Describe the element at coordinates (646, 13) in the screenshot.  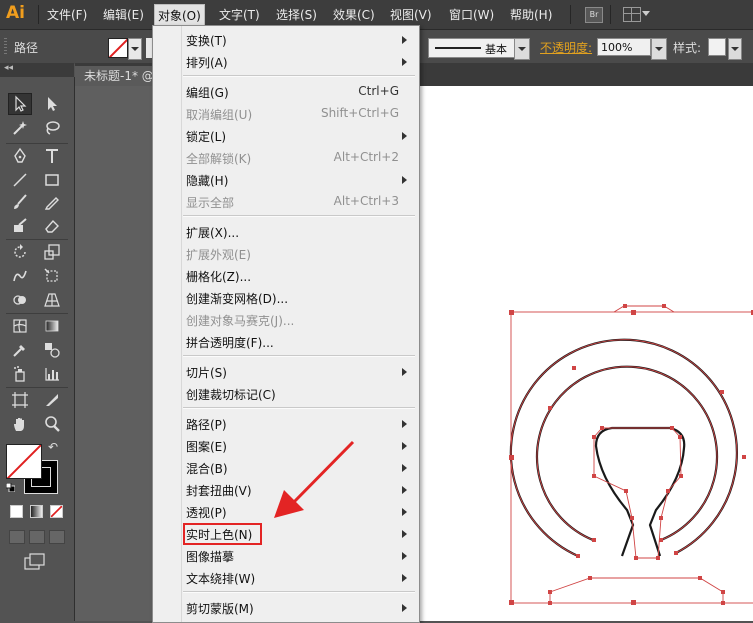
I see `chevron-down-icon` at that location.